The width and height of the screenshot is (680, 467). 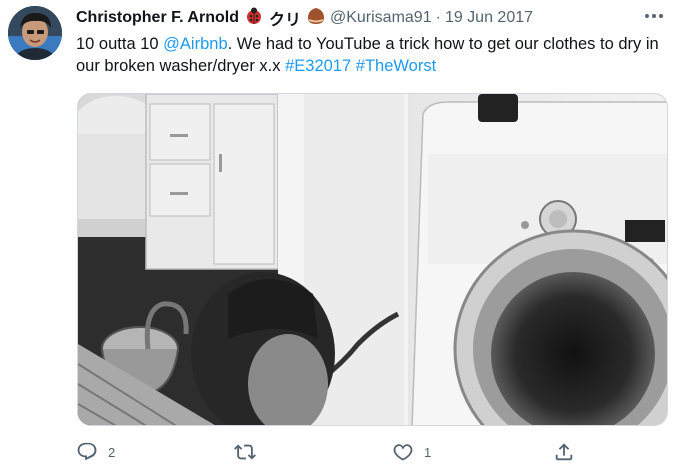 I want to click on share-icon, so click(x=564, y=452).